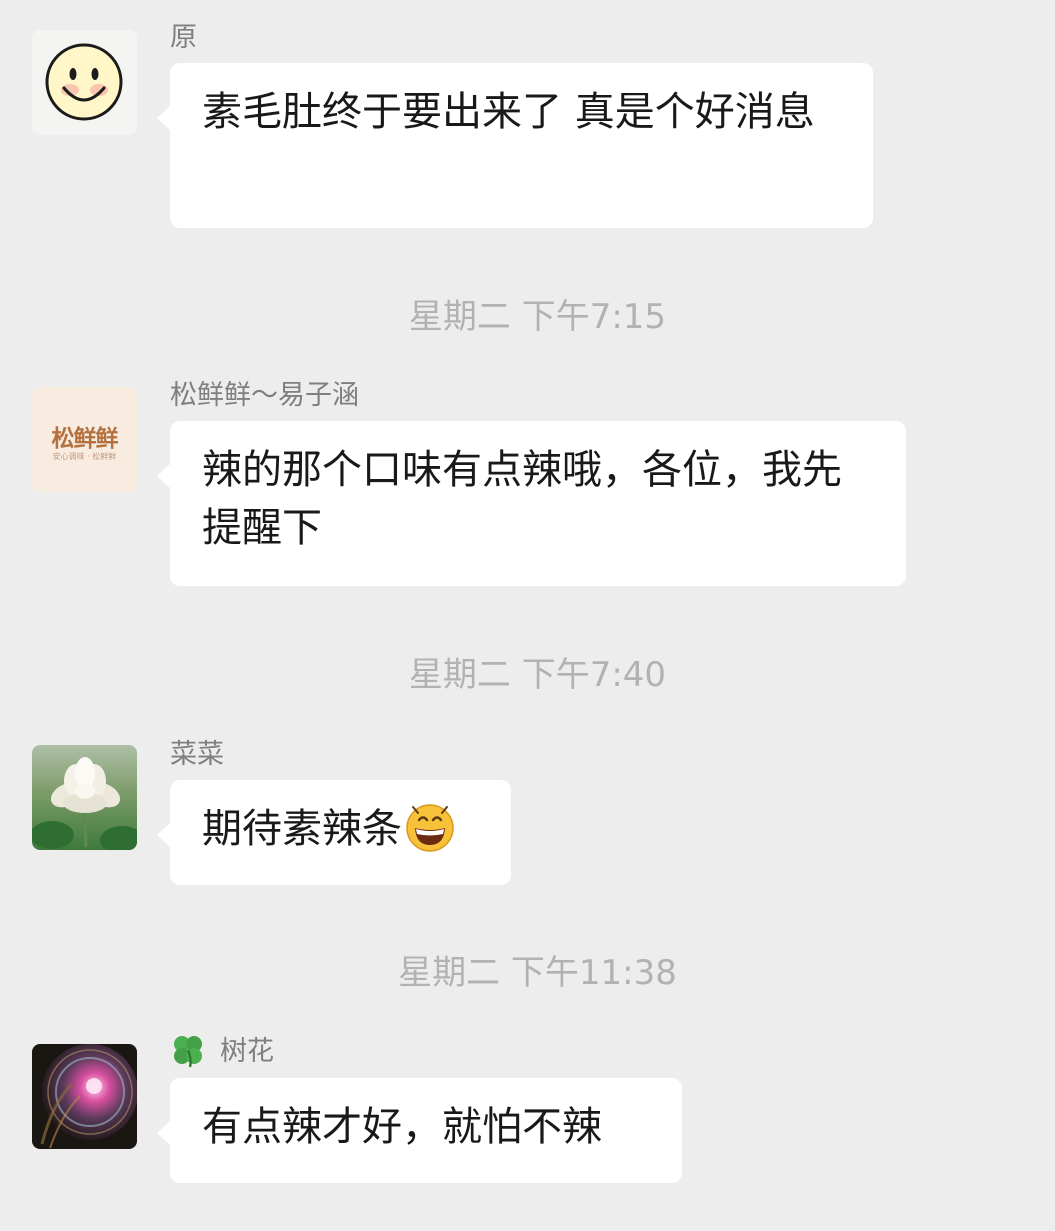 Image resolution: width=1055 pixels, height=1231 pixels. I want to click on message-bubble: 辣的那个口味有点辣哦，各位，我先提醒下, so click(531, 503).